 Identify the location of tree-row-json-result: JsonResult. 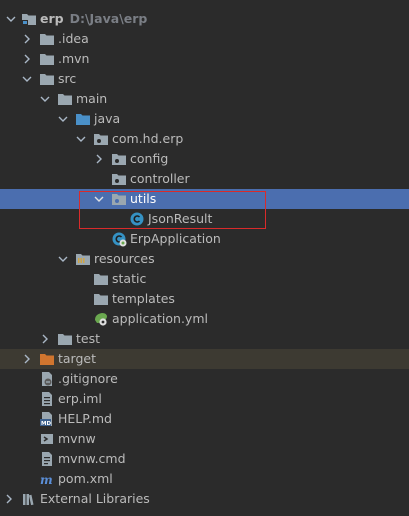
(204, 219).